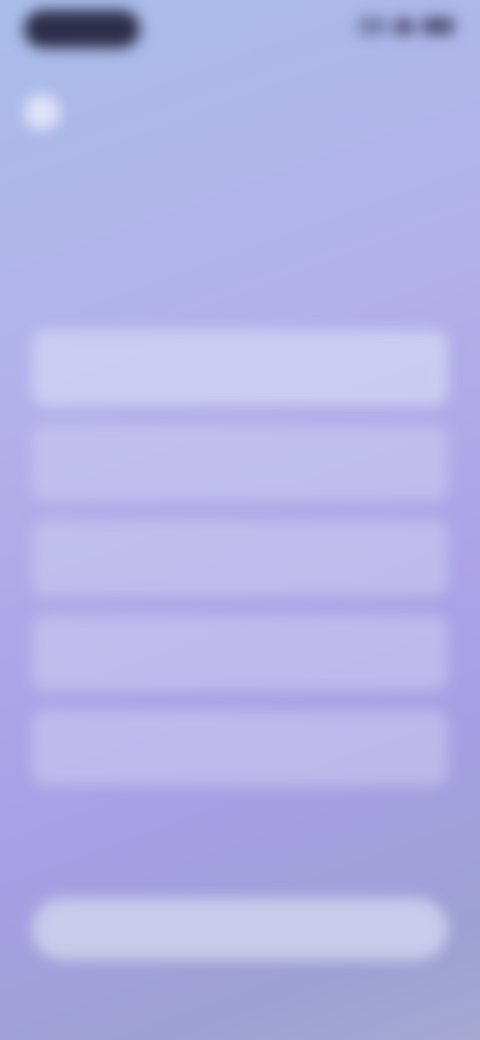  I want to click on continue-button, so click(240, 929).